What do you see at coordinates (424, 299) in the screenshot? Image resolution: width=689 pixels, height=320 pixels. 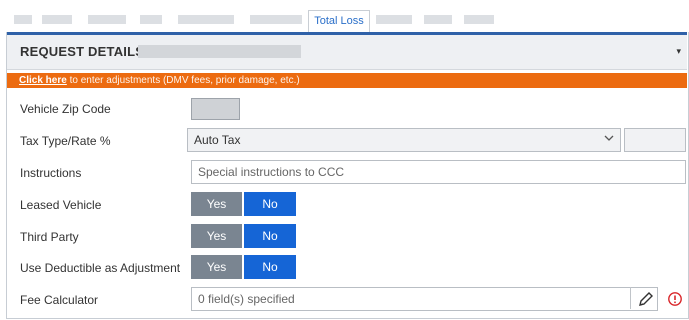 I see `fee-calculator-field: 0 field(s) specified` at bounding box center [424, 299].